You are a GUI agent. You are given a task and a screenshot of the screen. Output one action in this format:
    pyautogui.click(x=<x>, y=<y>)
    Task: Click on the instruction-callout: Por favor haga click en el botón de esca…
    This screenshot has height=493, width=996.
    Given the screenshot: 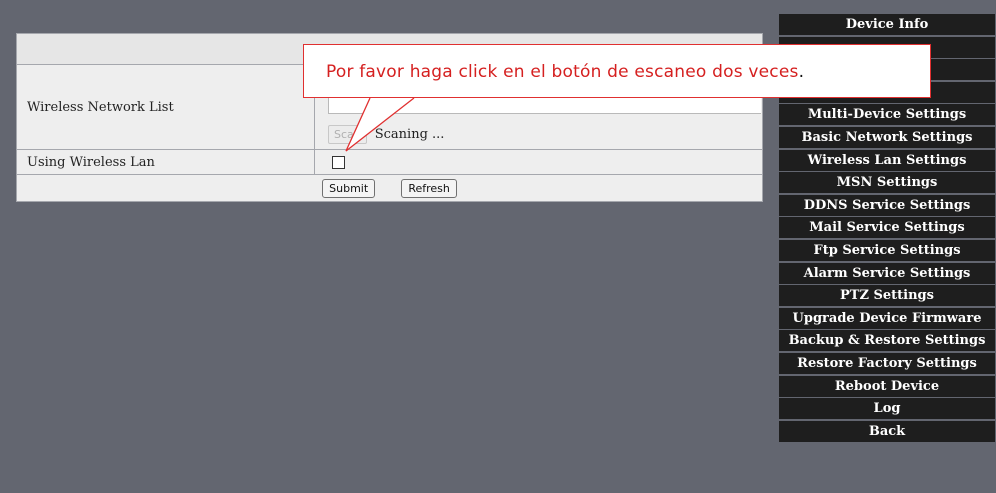 What is the action you would take?
    pyautogui.click(x=617, y=71)
    